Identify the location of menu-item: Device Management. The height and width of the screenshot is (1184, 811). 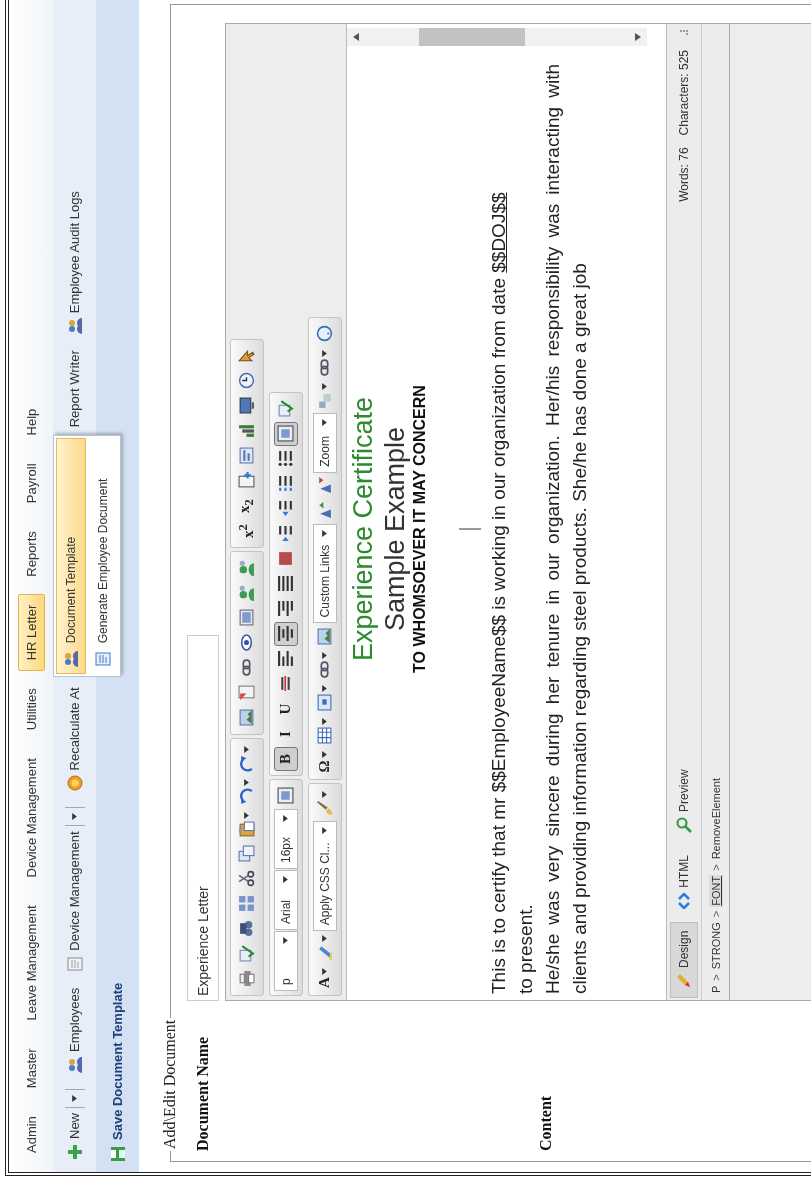
(31, 818).